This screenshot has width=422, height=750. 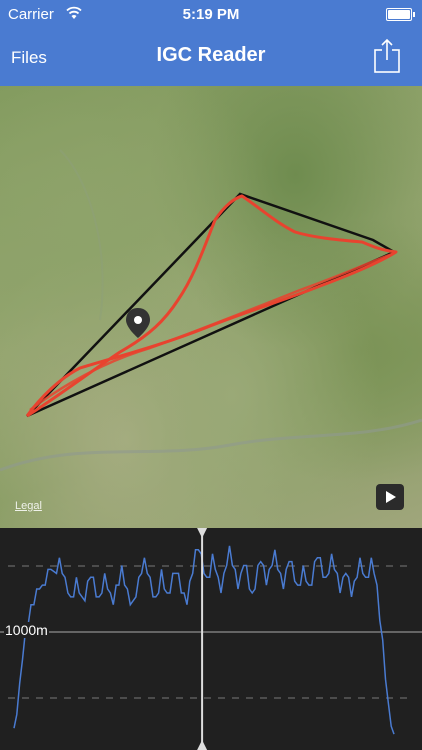 What do you see at coordinates (390, 497) in the screenshot?
I see `play-button` at bounding box center [390, 497].